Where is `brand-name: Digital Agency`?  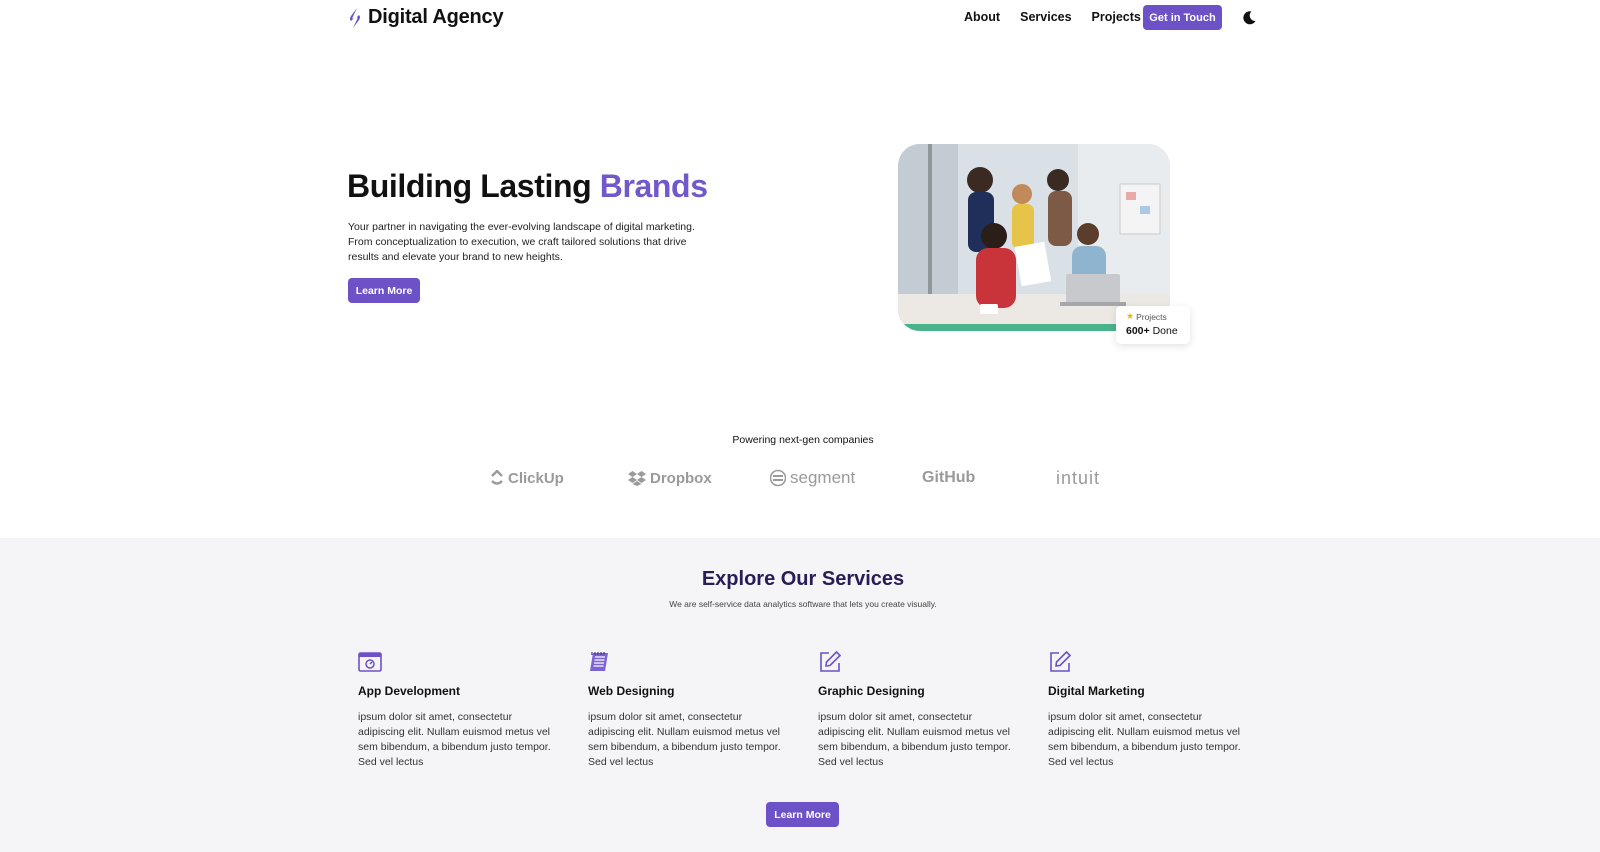 brand-name: Digital Agency is located at coordinates (436, 17).